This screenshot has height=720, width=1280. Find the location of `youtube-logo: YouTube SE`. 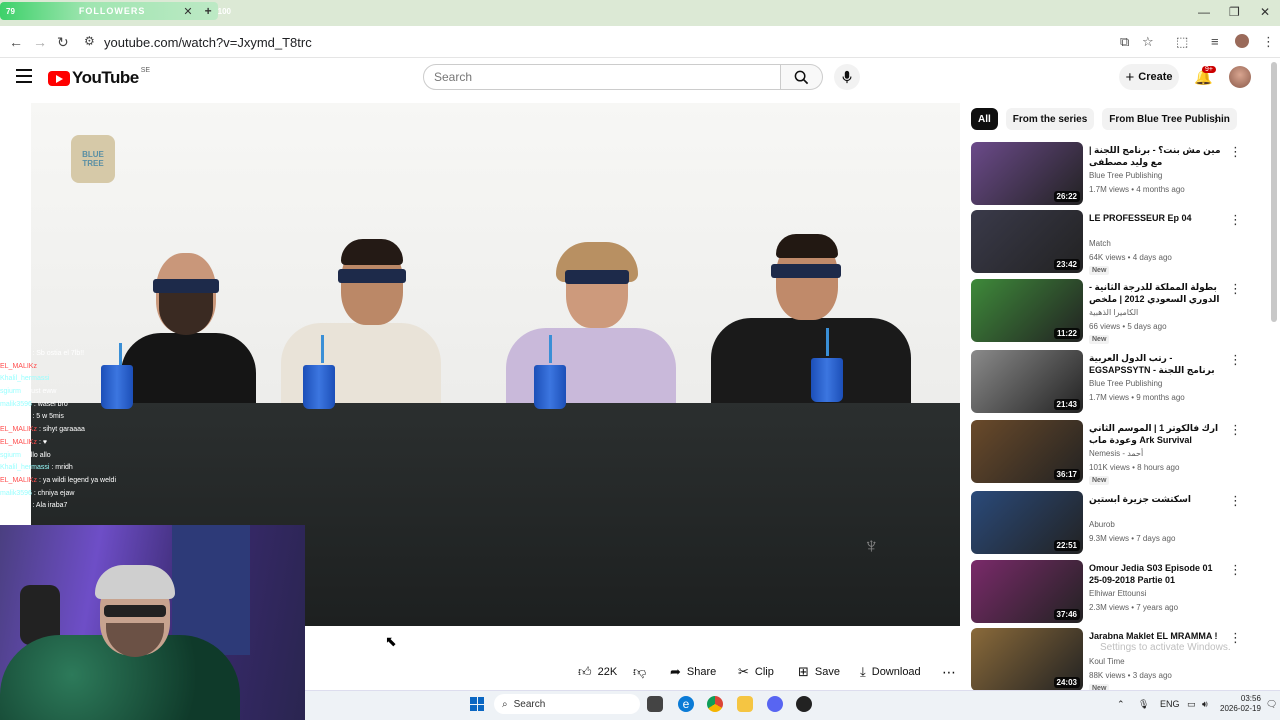

youtube-logo: YouTube SE is located at coordinates (99, 77).